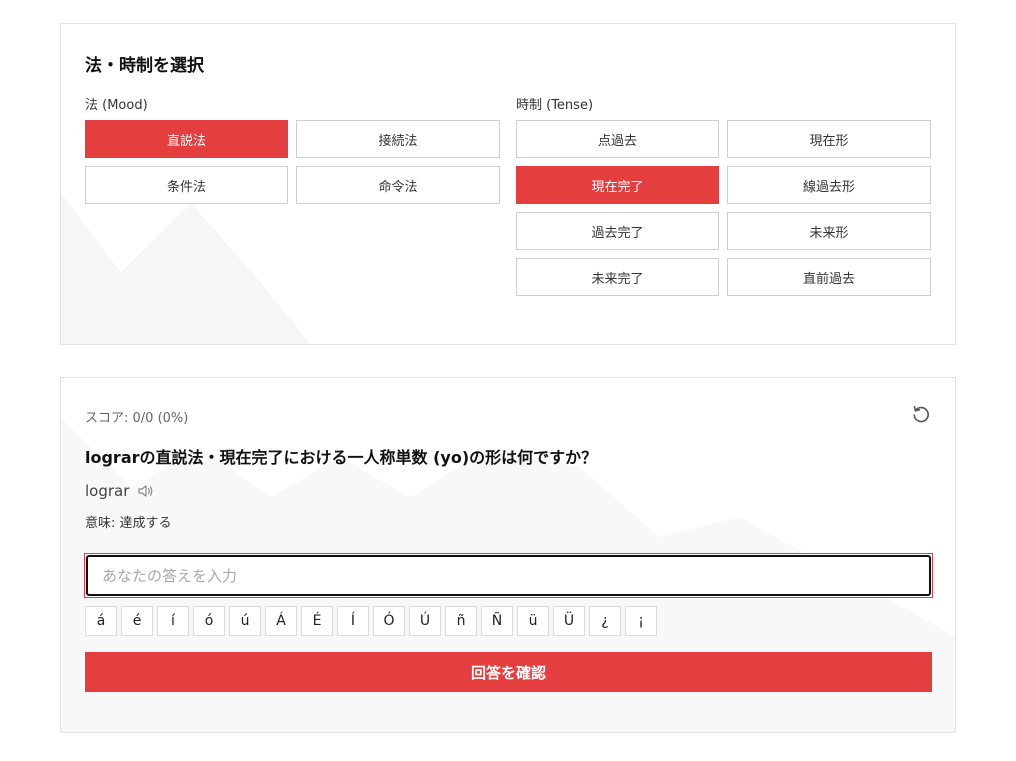 This screenshot has width=1016, height=761. What do you see at coordinates (617, 185) in the screenshot?
I see `tense-option-present-perfect: 現在完了` at bounding box center [617, 185].